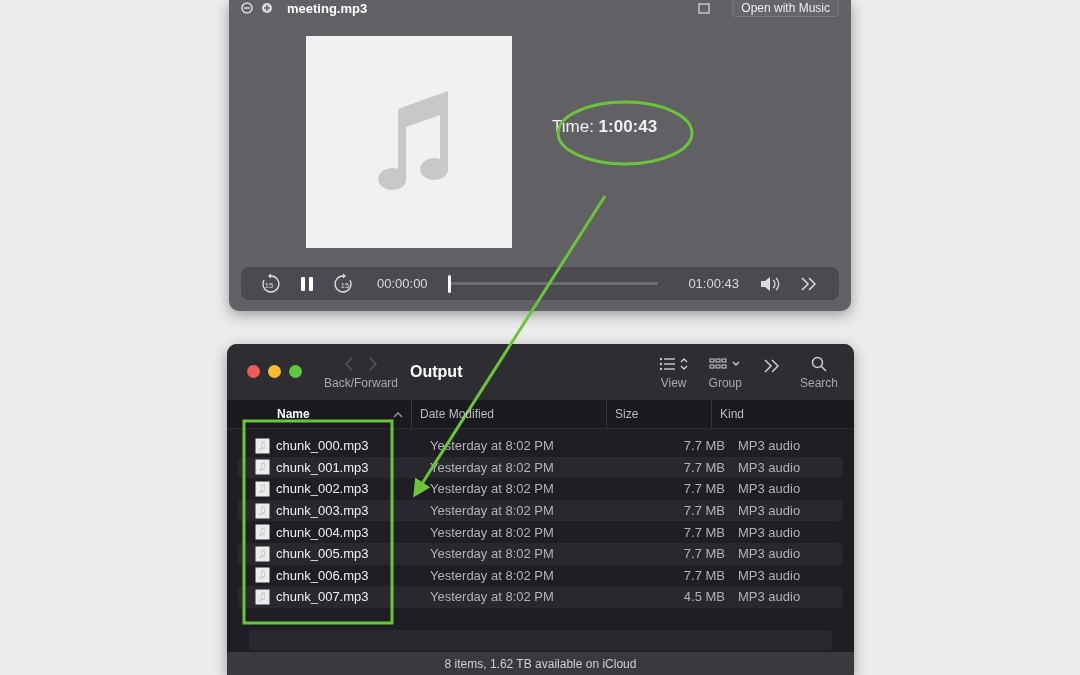 This screenshot has width=1080, height=675. Describe the element at coordinates (253, 371) in the screenshot. I see `close-button` at that location.